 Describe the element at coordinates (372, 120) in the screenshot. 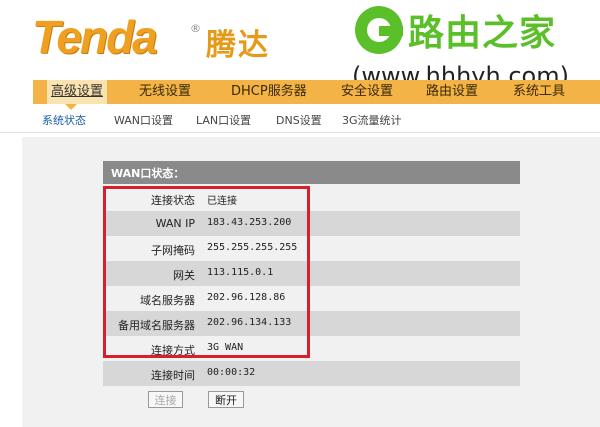

I see `subnav-3g-traffic: 3G流量统计` at that location.